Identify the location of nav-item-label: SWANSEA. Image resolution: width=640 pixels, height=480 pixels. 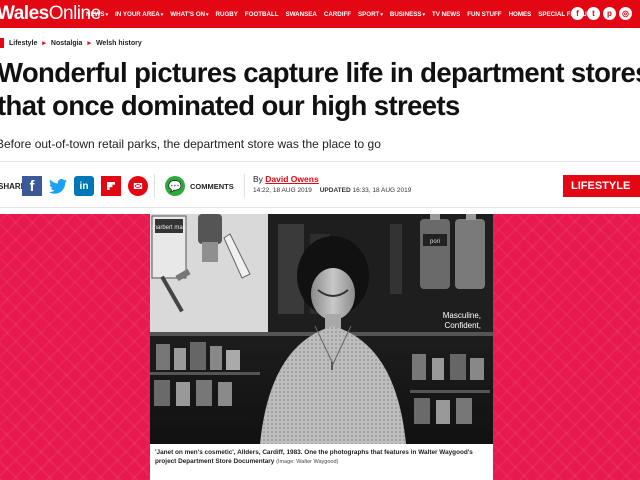
(301, 14).